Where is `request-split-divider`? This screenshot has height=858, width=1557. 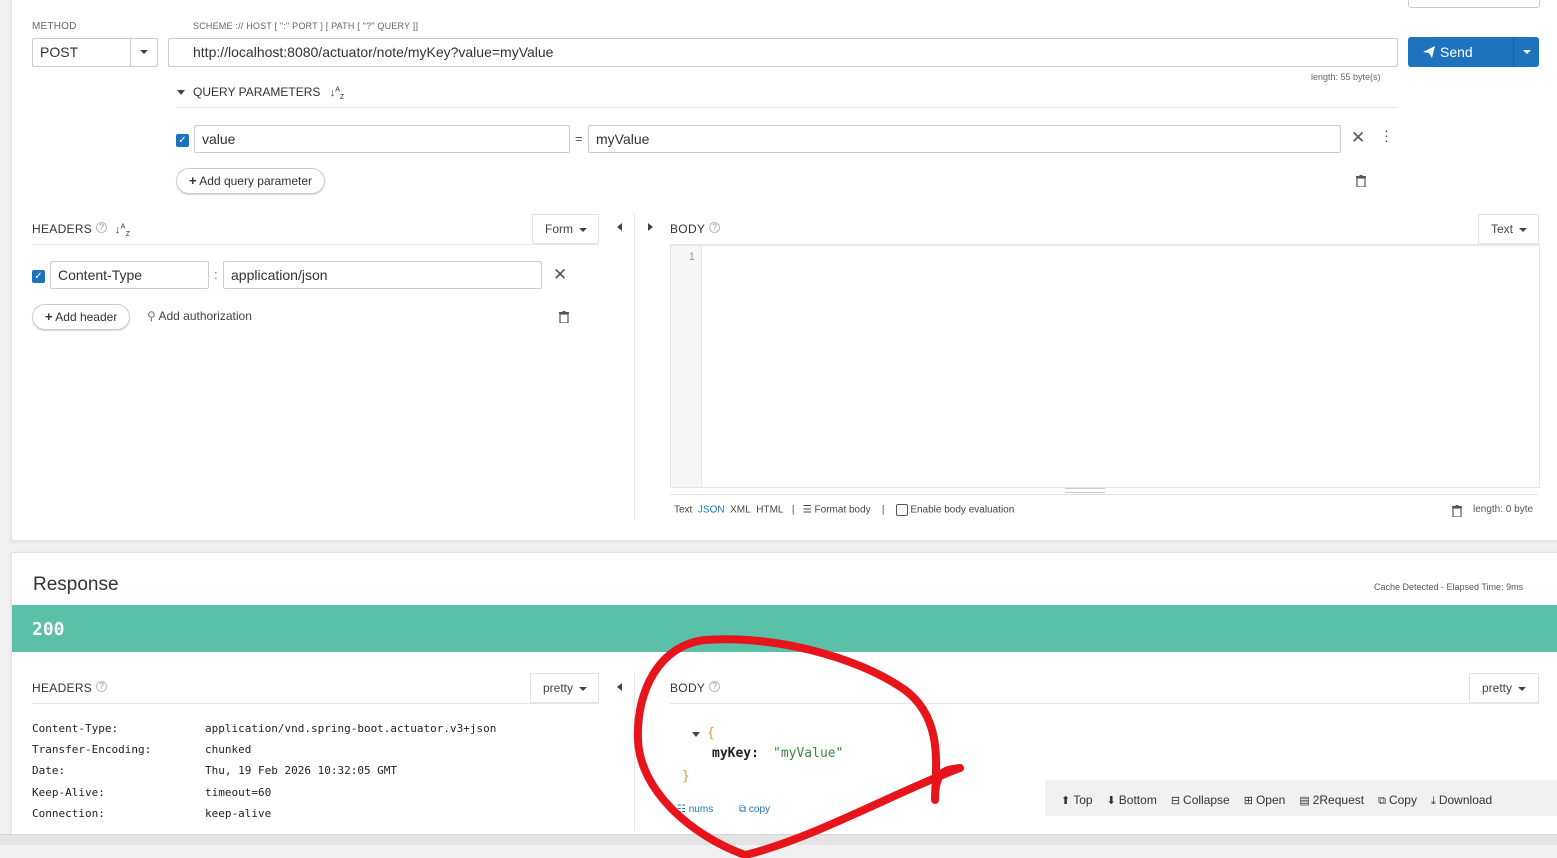 request-split-divider is located at coordinates (634, 367).